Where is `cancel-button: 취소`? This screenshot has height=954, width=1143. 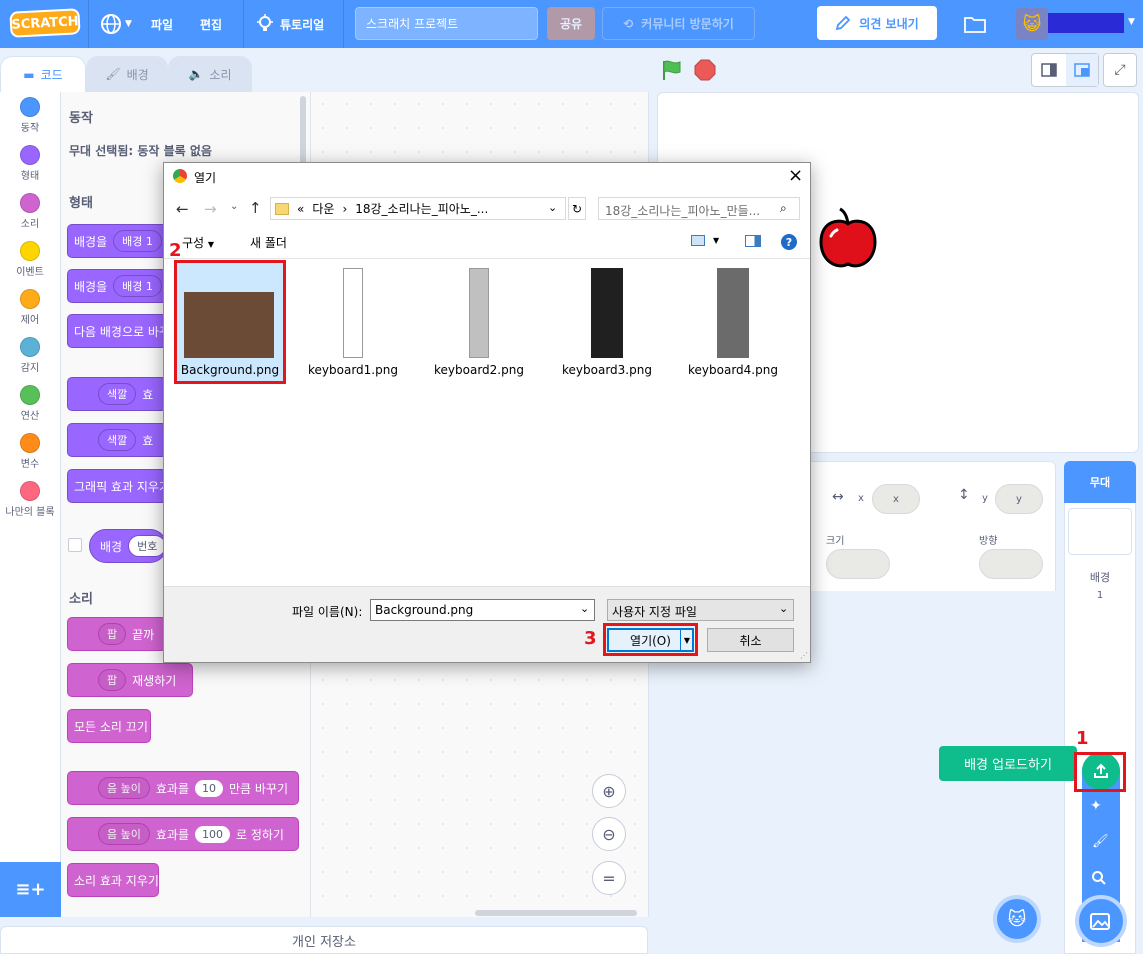 cancel-button: 취소 is located at coordinates (750, 640).